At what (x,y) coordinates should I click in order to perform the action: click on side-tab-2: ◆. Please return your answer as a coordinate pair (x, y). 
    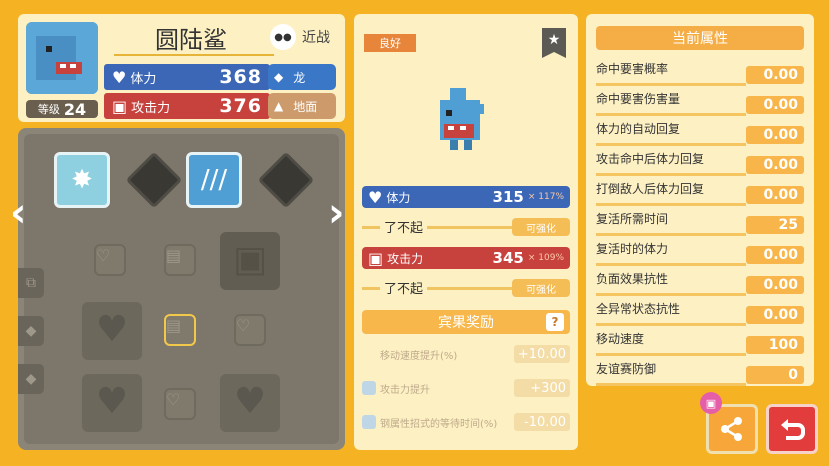
    Looking at the image, I should click on (31, 331).